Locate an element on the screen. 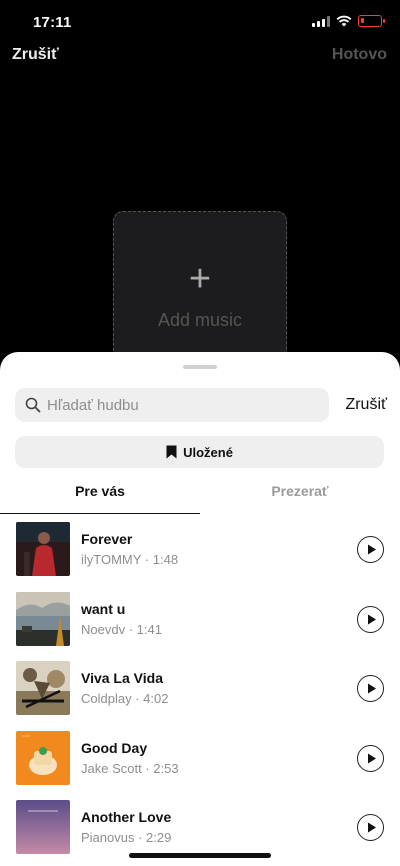 This screenshot has height=866, width=400. tab-for-you: Pre vás is located at coordinates (100, 497).